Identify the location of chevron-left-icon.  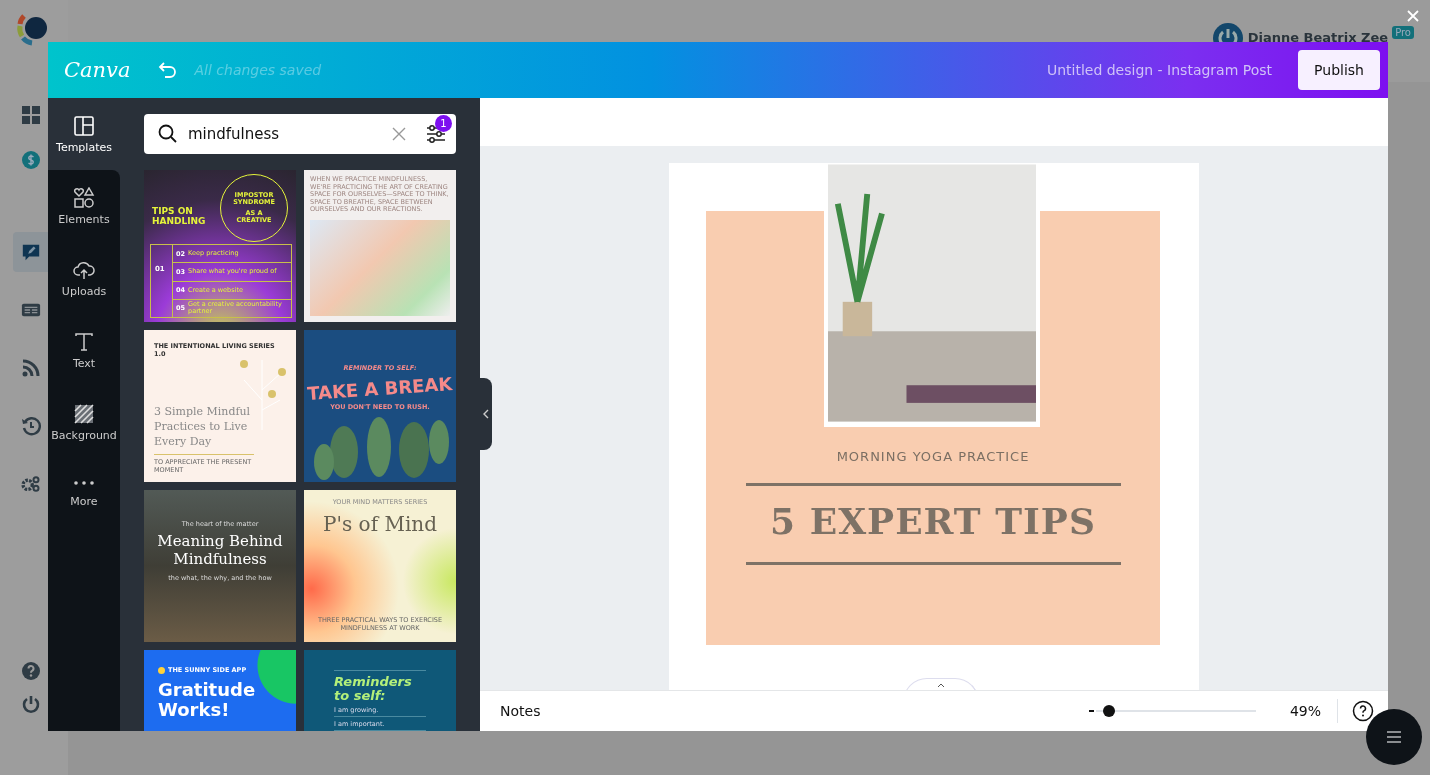
(486, 414).